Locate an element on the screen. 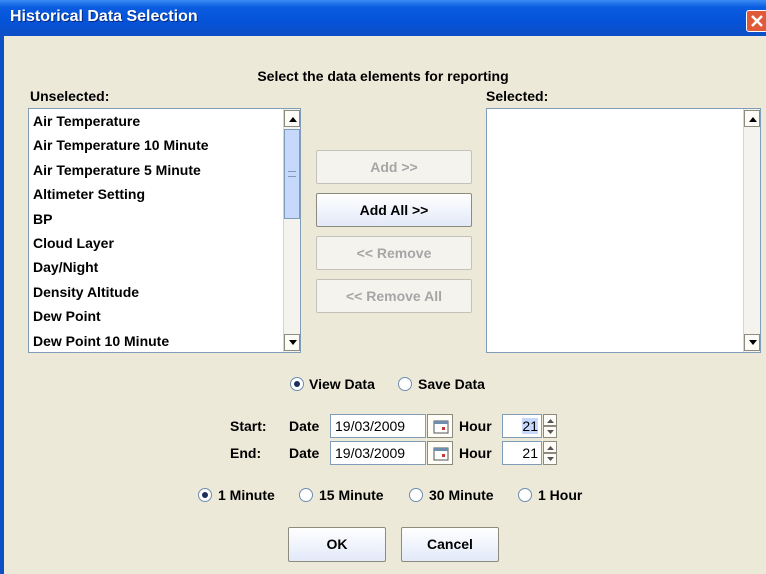  start-date-field: 19/03/2009 is located at coordinates (378, 426).